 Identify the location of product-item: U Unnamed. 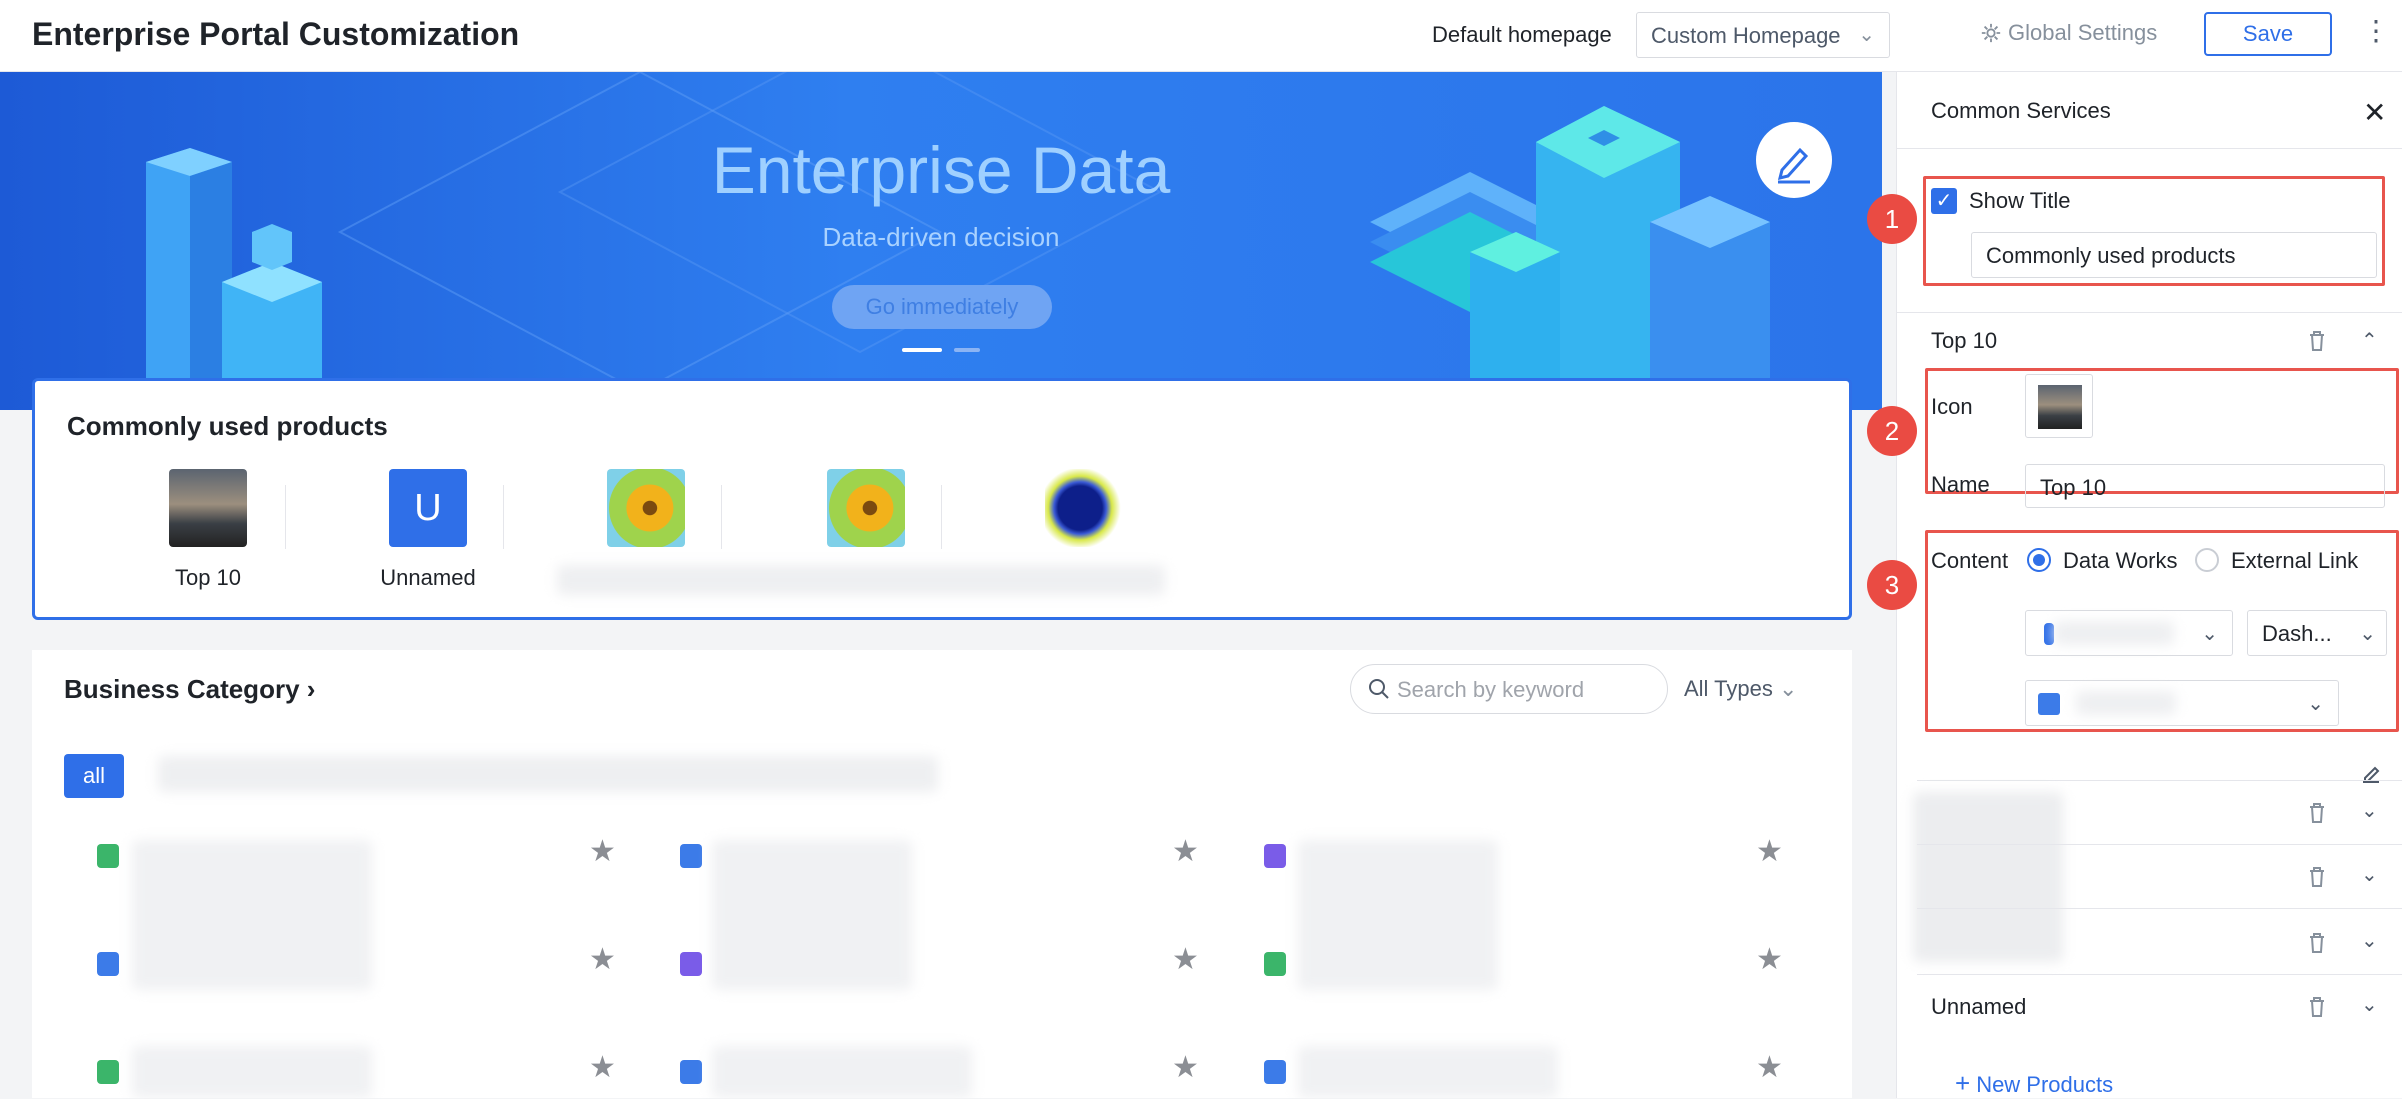
(428, 530).